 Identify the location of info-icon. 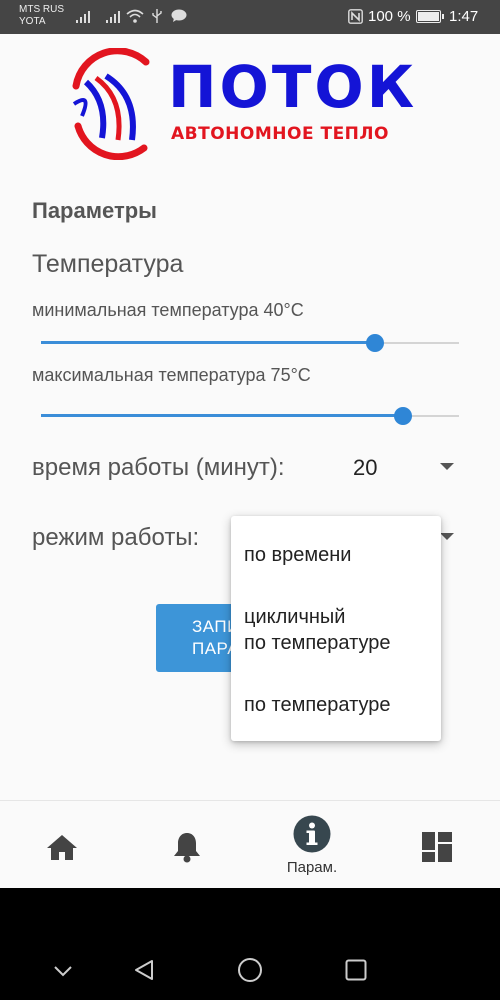
(312, 834).